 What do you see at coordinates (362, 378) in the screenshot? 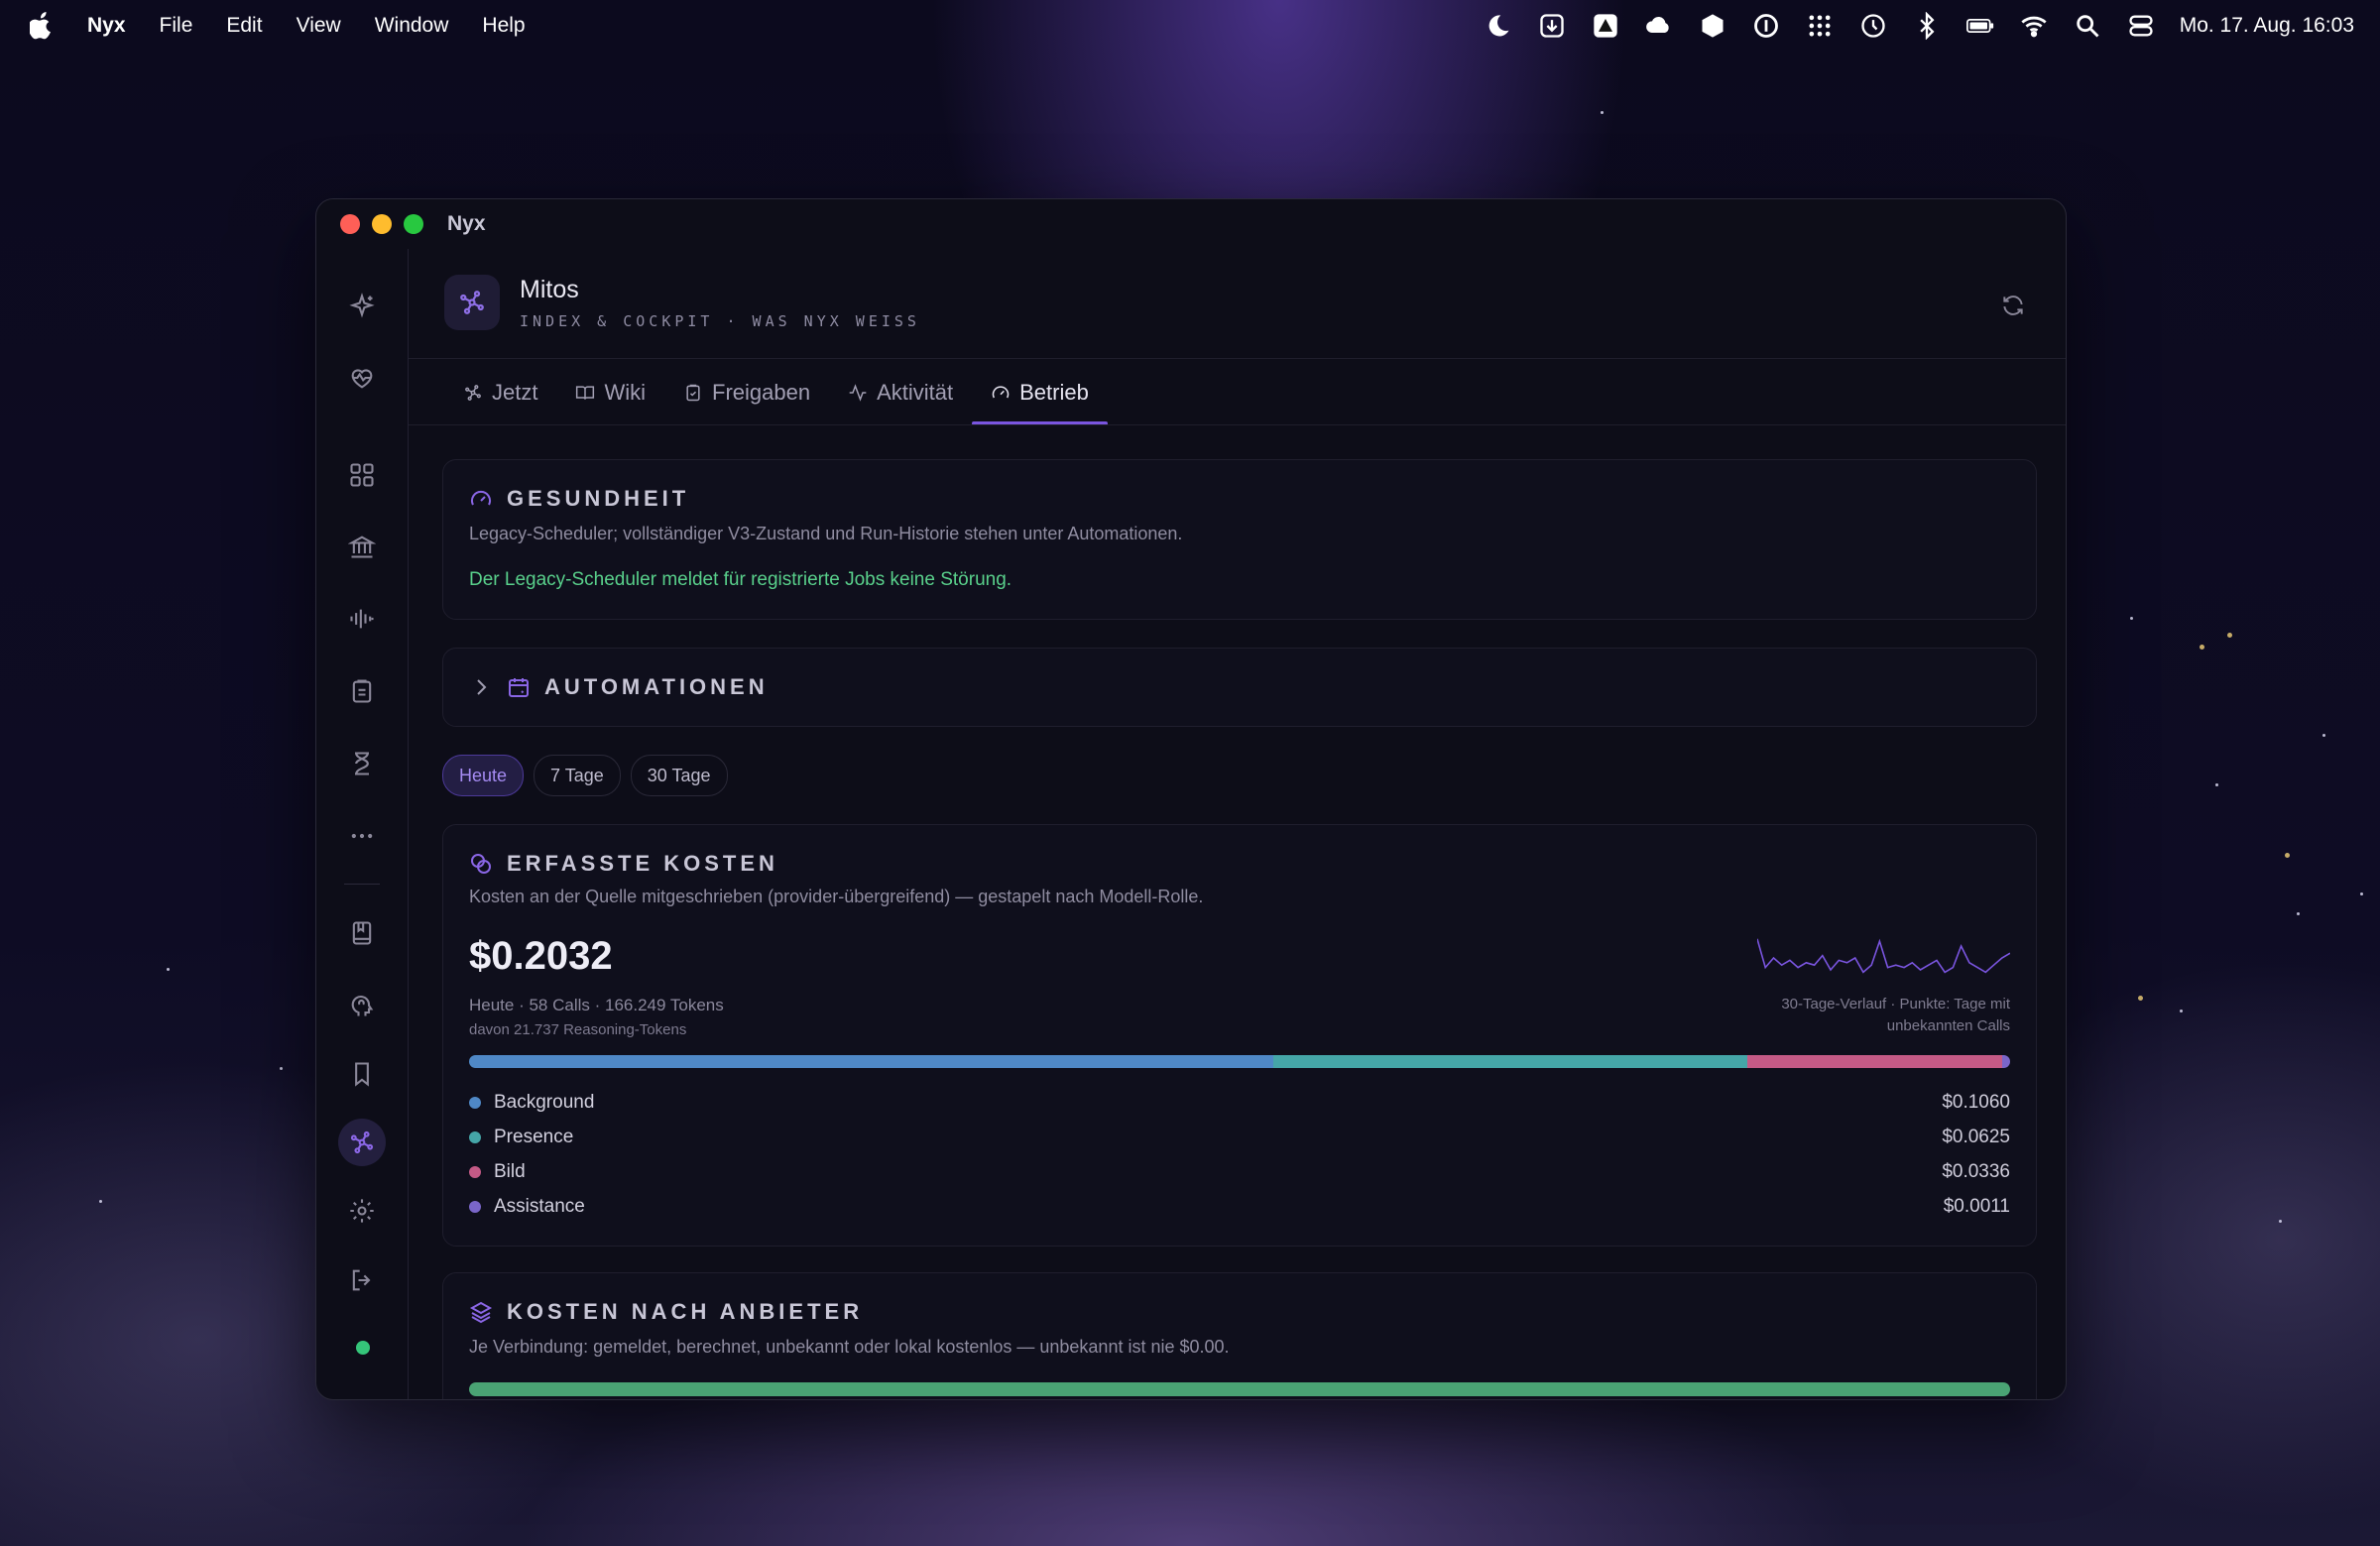
I see `sidebar-heart-icon` at bounding box center [362, 378].